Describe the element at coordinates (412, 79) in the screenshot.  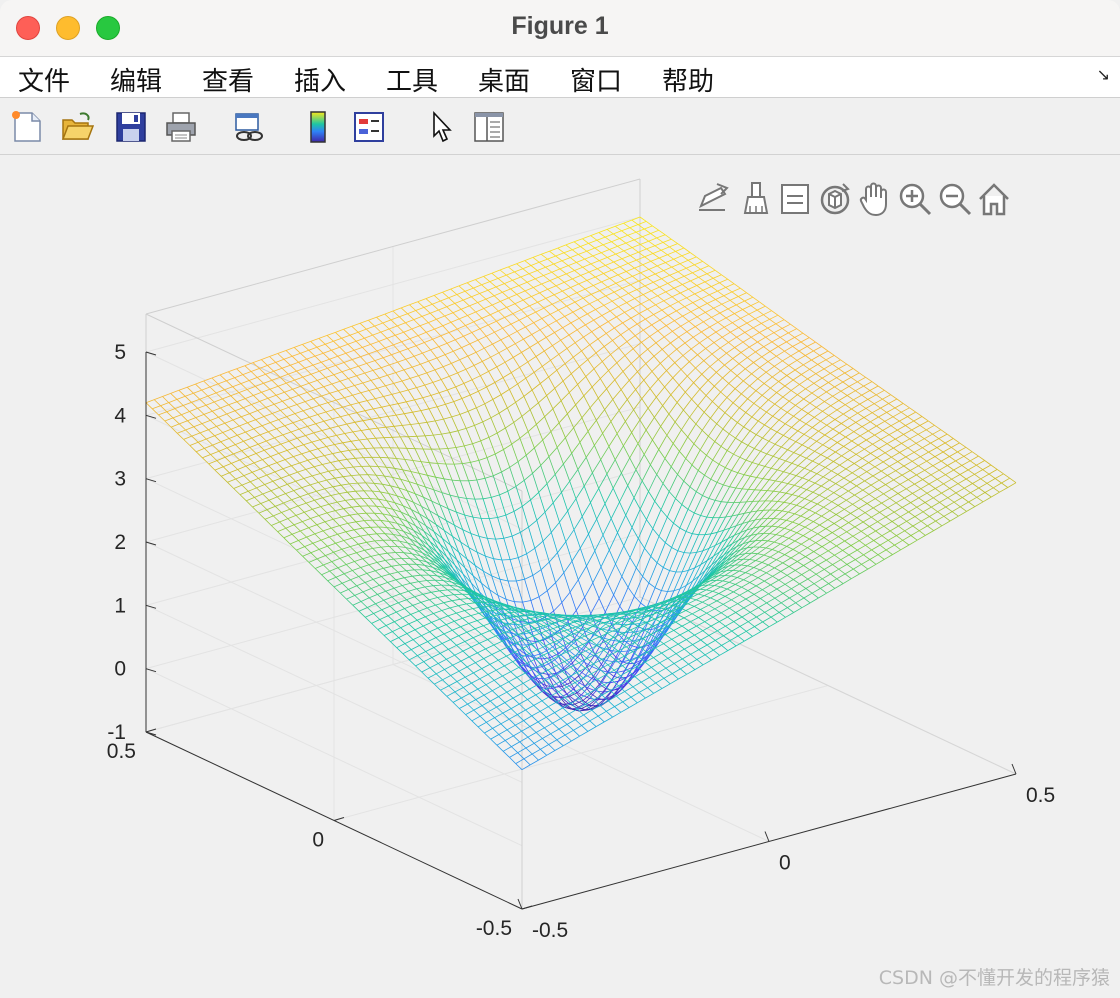
I see `menu-tools: 工具` at that location.